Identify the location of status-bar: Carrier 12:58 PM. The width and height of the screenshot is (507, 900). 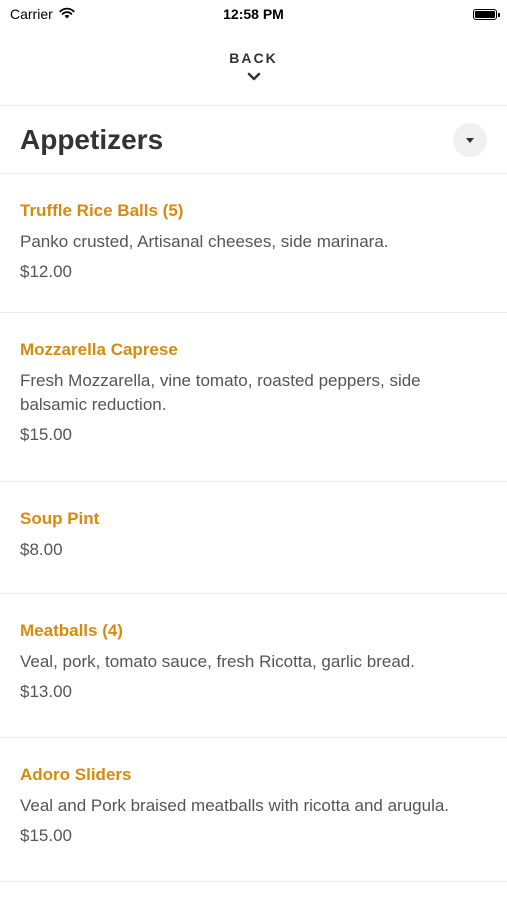
(253, 14).